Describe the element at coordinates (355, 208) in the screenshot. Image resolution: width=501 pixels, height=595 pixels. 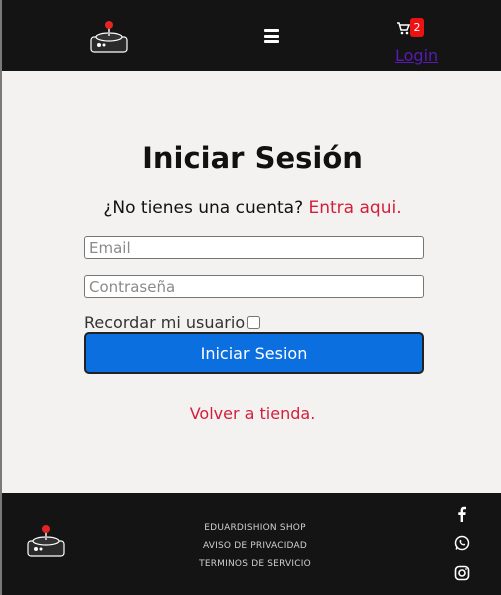
I see `signup-link: Entra aqui.` at that location.